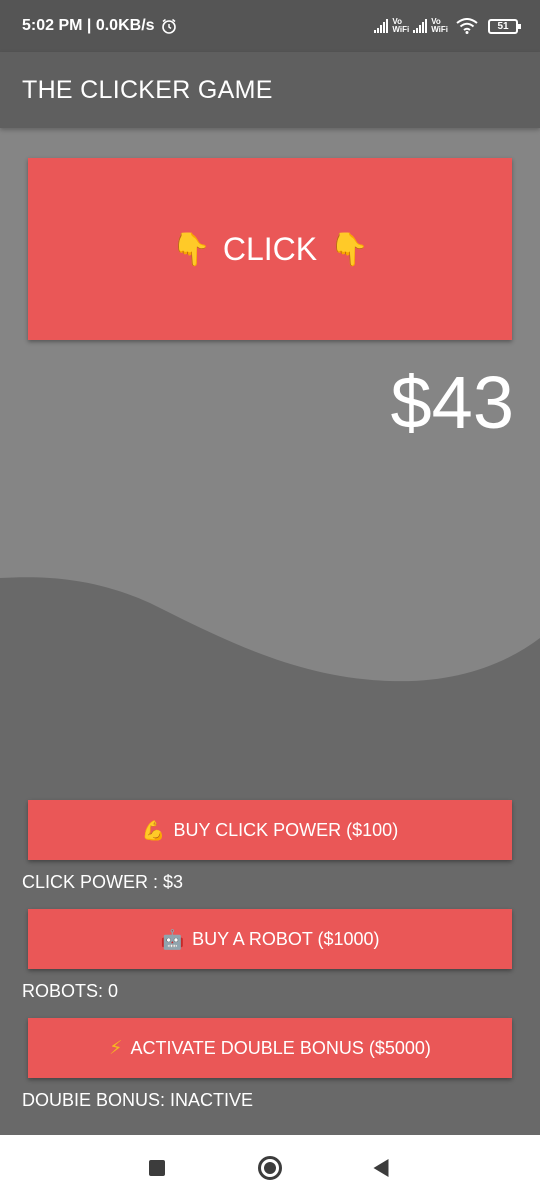 This screenshot has width=540, height=1200. What do you see at coordinates (138, 1100) in the screenshot?
I see `double-bonus-info: DOUBIE BONUS: INACTIVE` at bounding box center [138, 1100].